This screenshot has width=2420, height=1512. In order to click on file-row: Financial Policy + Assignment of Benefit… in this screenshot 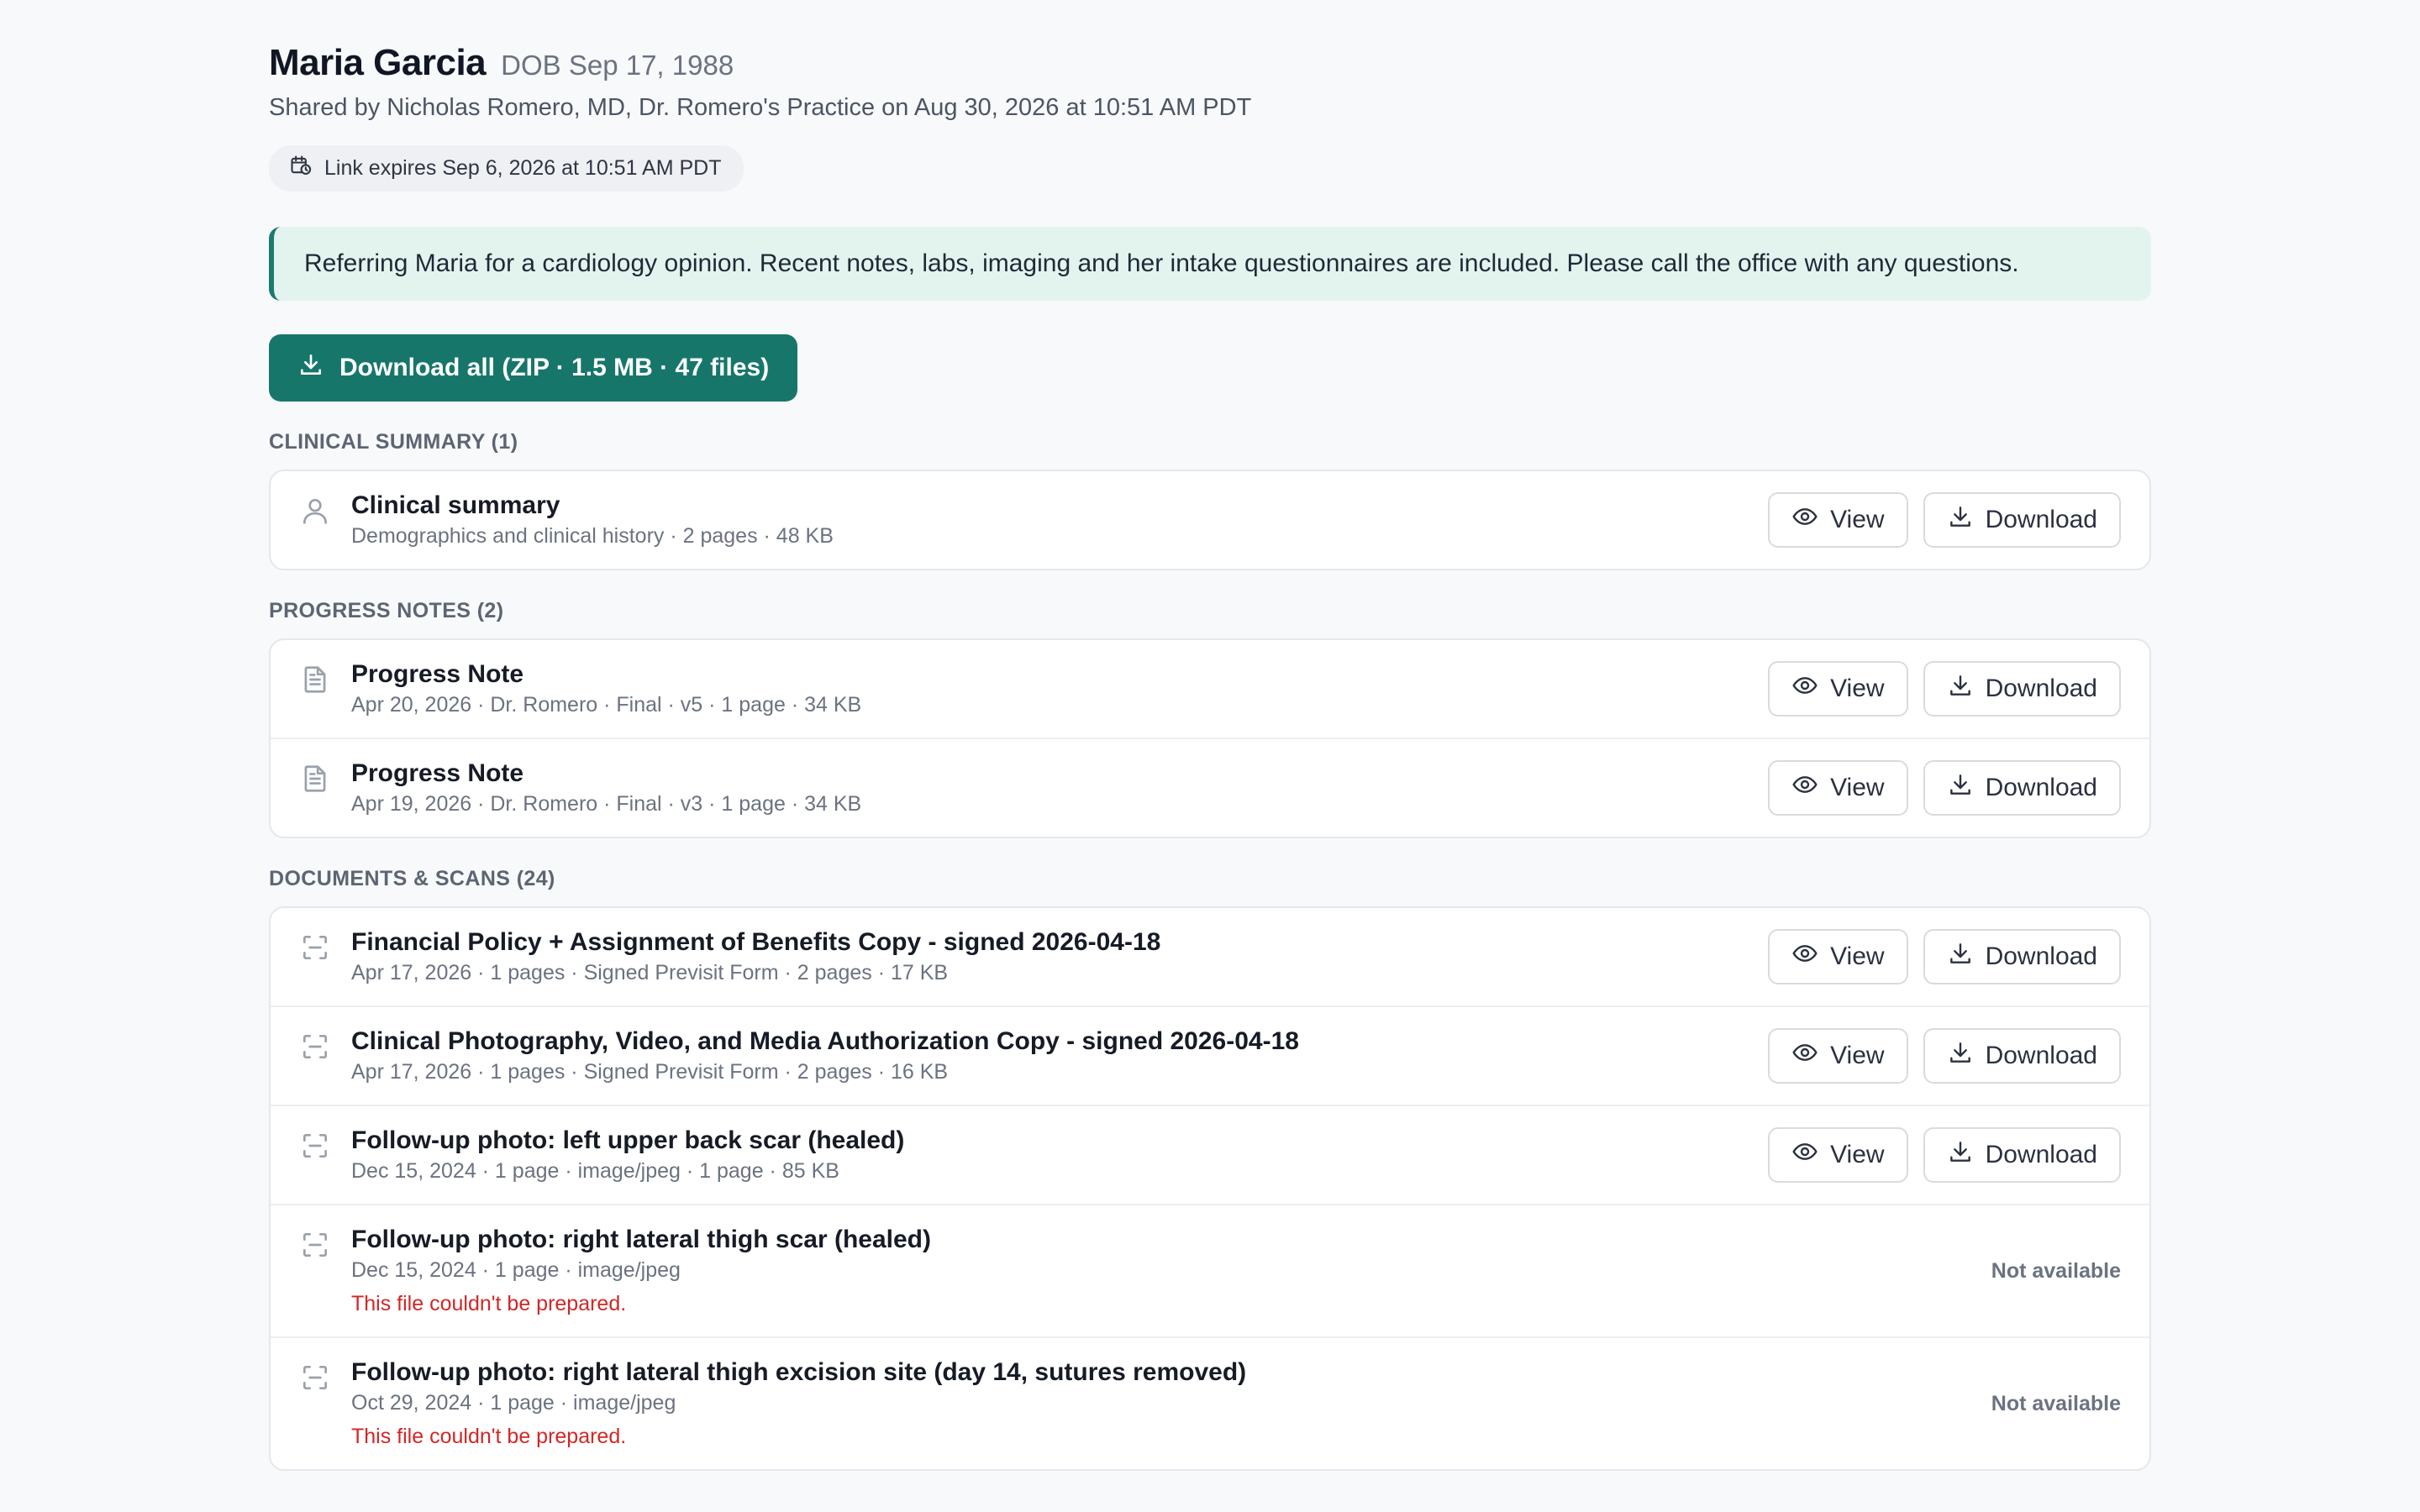, I will do `click(1210, 956)`.